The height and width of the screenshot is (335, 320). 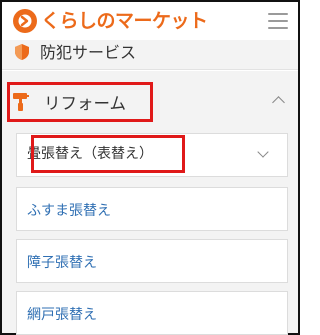 What do you see at coordinates (62, 315) in the screenshot?
I see `subcategory-label: 網戸張替え` at bounding box center [62, 315].